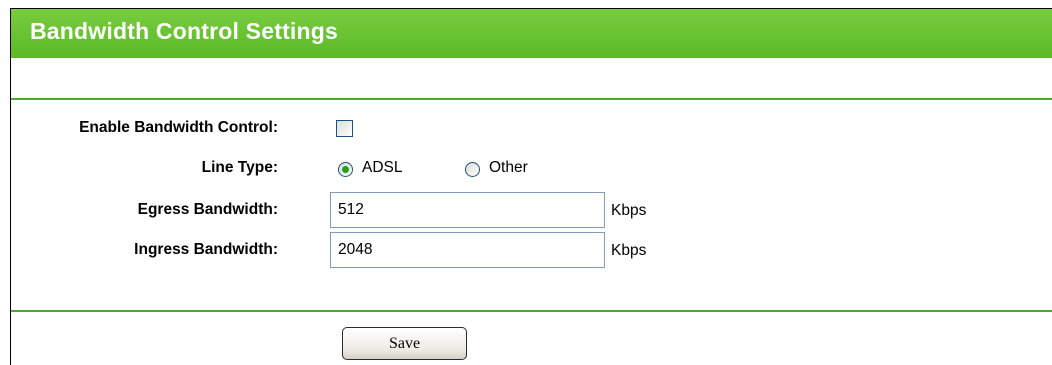 This screenshot has width=1052, height=365. What do you see at coordinates (531, 311) in the screenshot?
I see `bottom-divider` at bounding box center [531, 311].